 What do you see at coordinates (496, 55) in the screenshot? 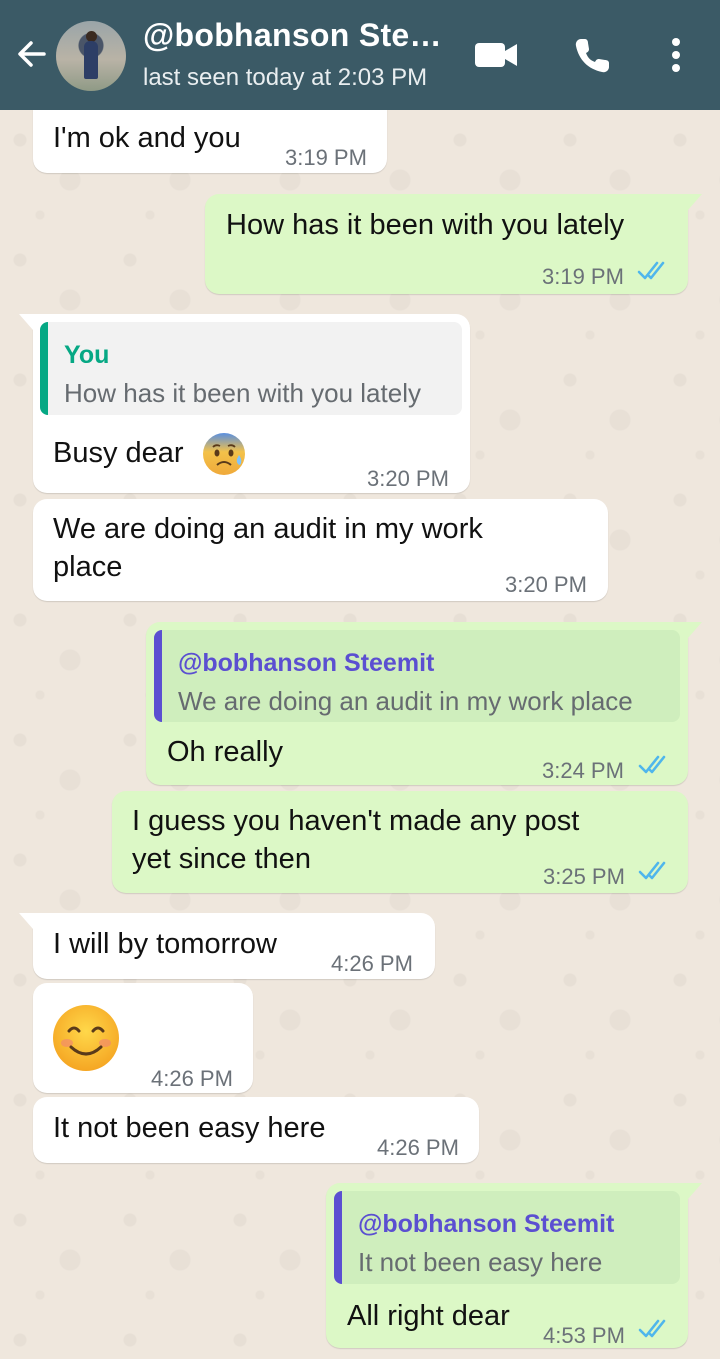
I see `video-camera-icon` at bounding box center [496, 55].